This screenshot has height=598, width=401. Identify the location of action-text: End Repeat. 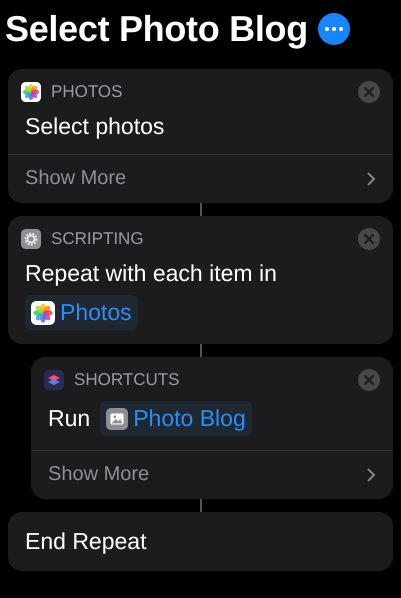
(85, 541).